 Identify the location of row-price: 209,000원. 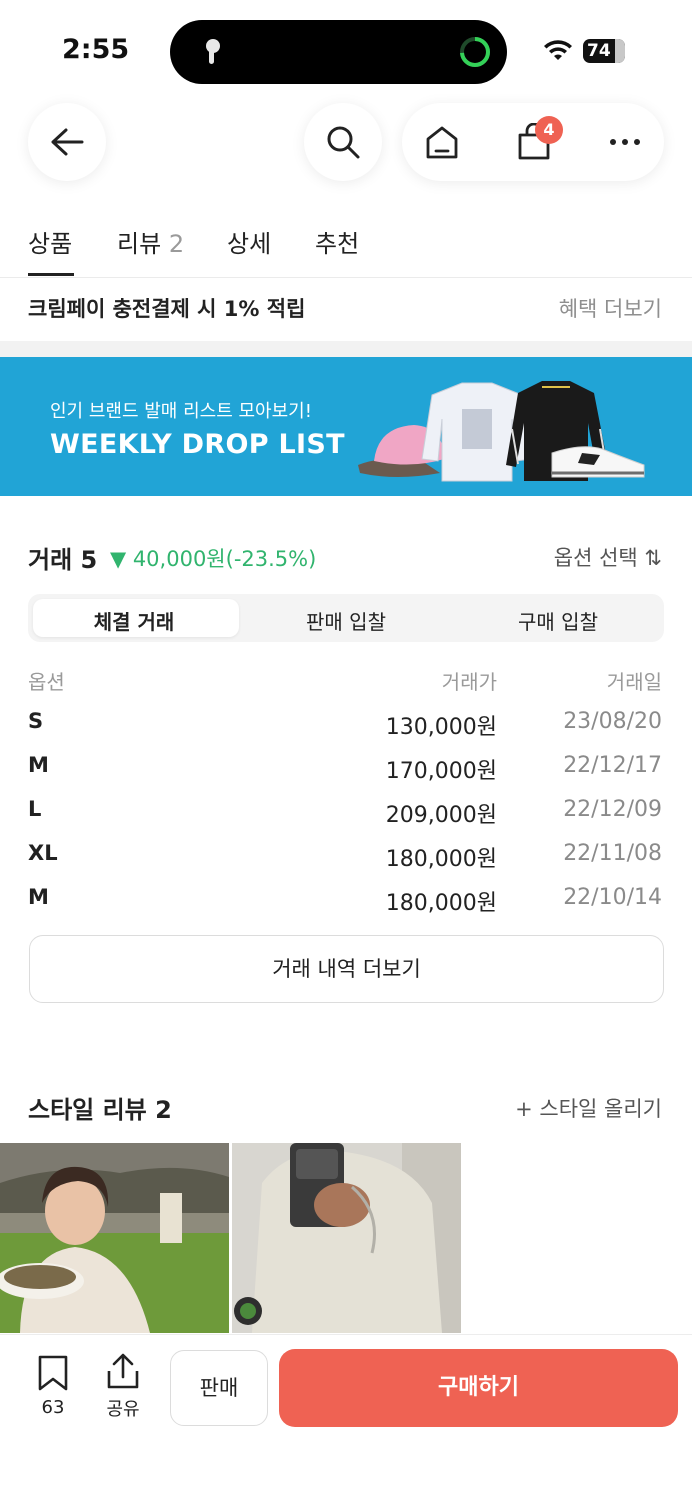
(441, 815).